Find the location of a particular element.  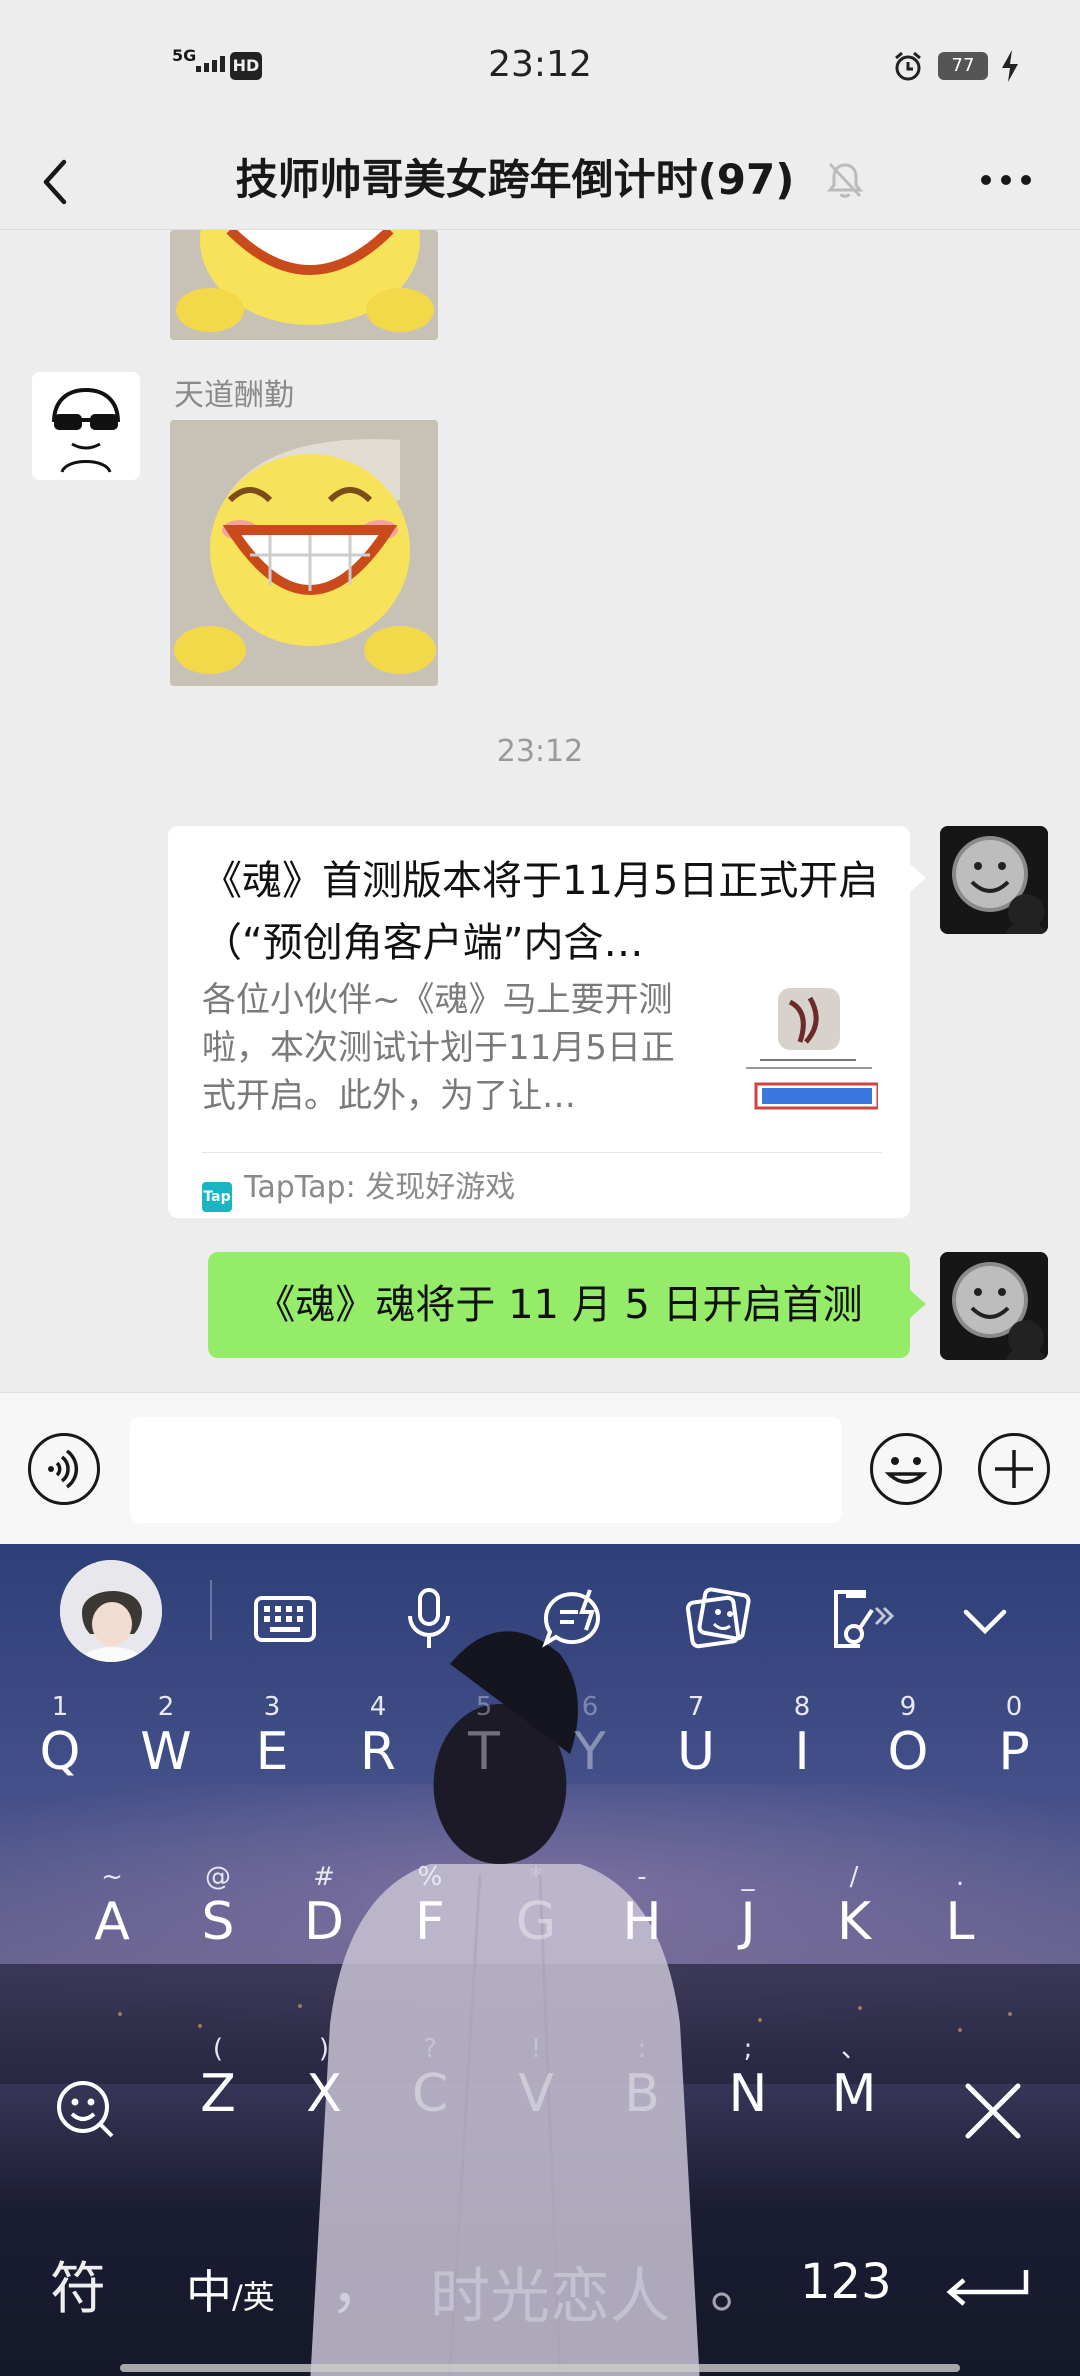

key-label: R is located at coordinates (378, 1752).